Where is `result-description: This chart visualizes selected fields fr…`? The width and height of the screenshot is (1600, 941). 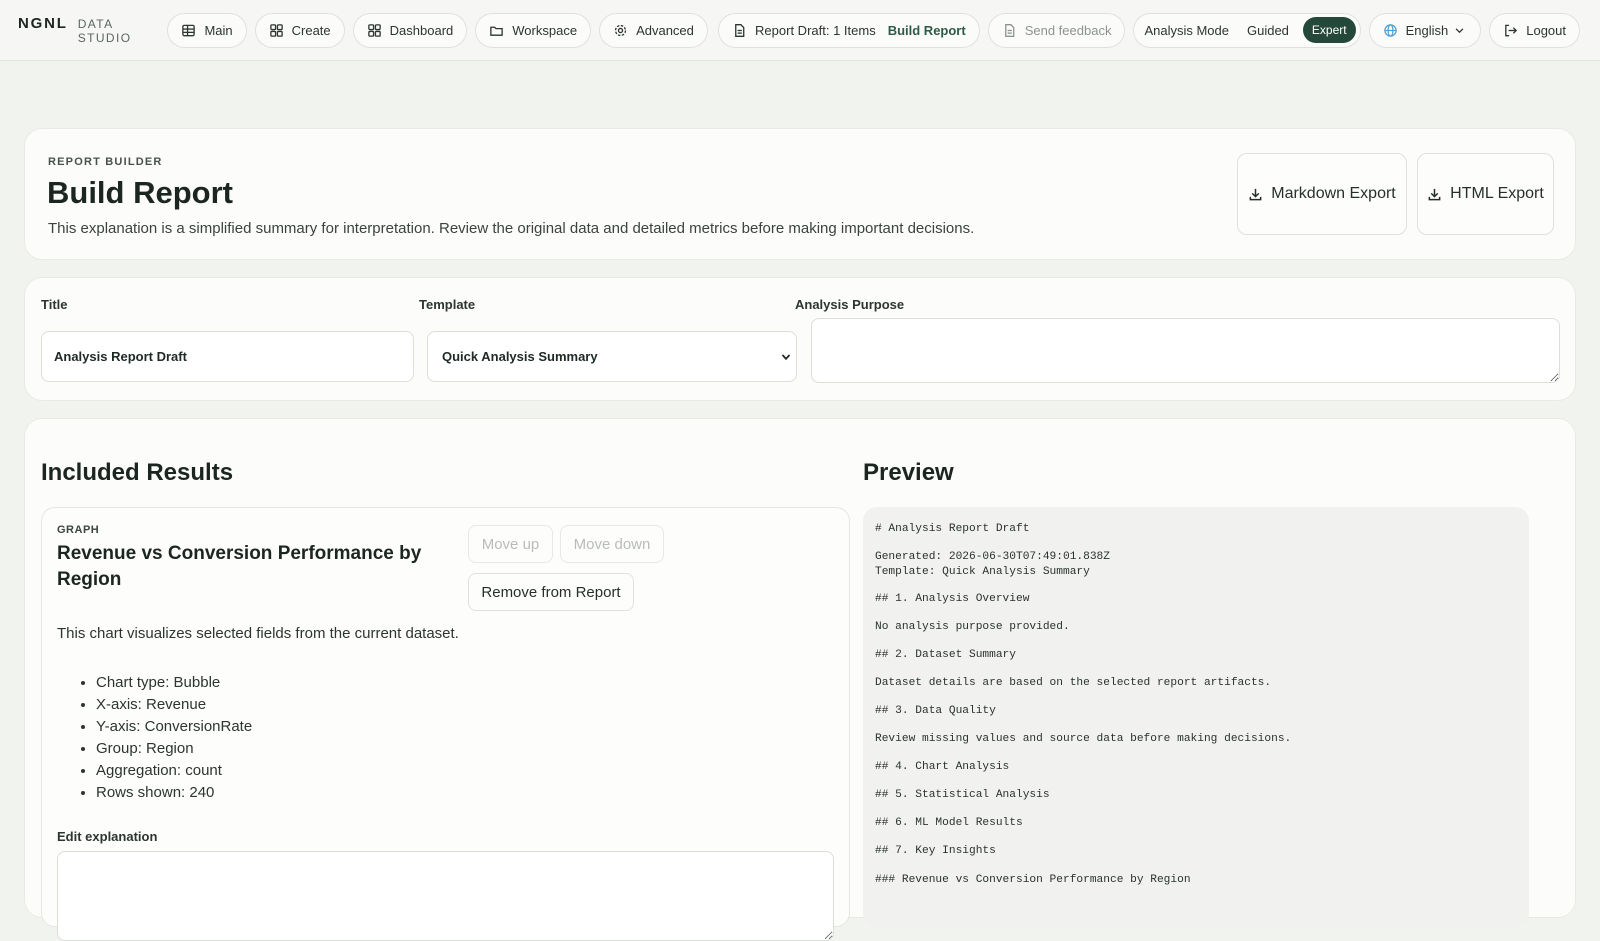
result-description: This chart visualizes selected fields fr… is located at coordinates (258, 633).